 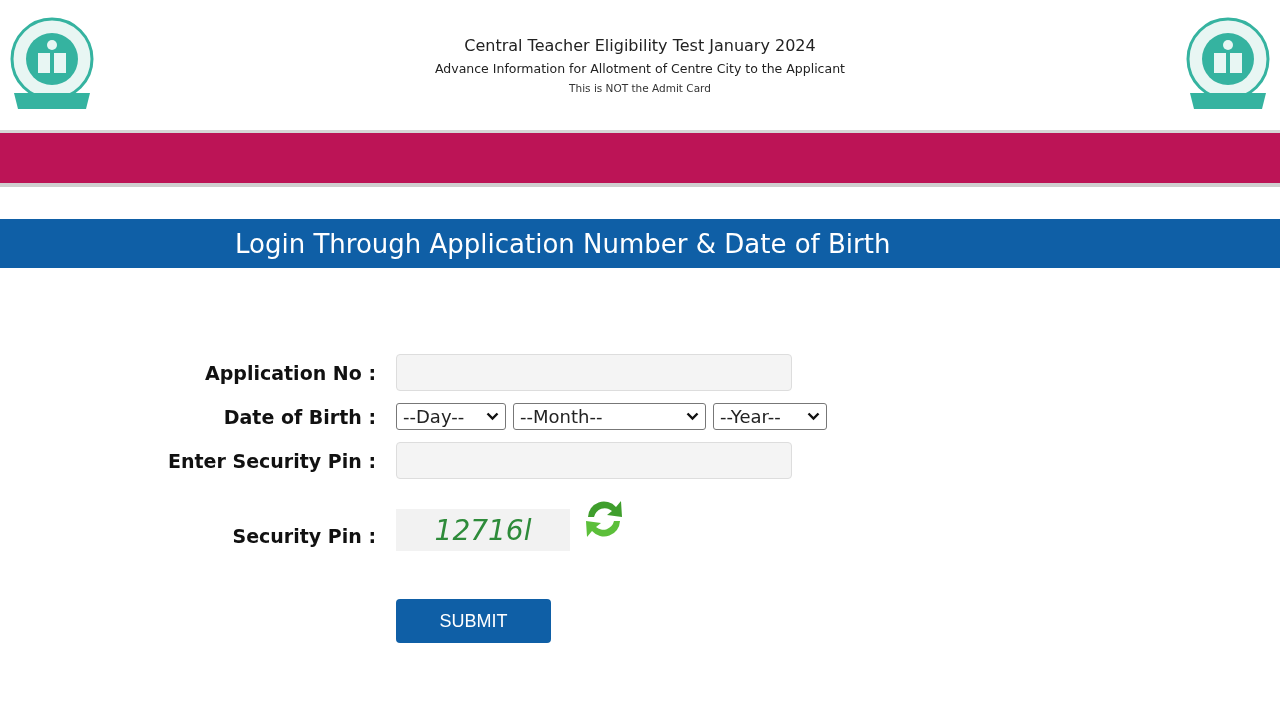 I want to click on notice-text: This is NOT the Admit Card, so click(x=640, y=88).